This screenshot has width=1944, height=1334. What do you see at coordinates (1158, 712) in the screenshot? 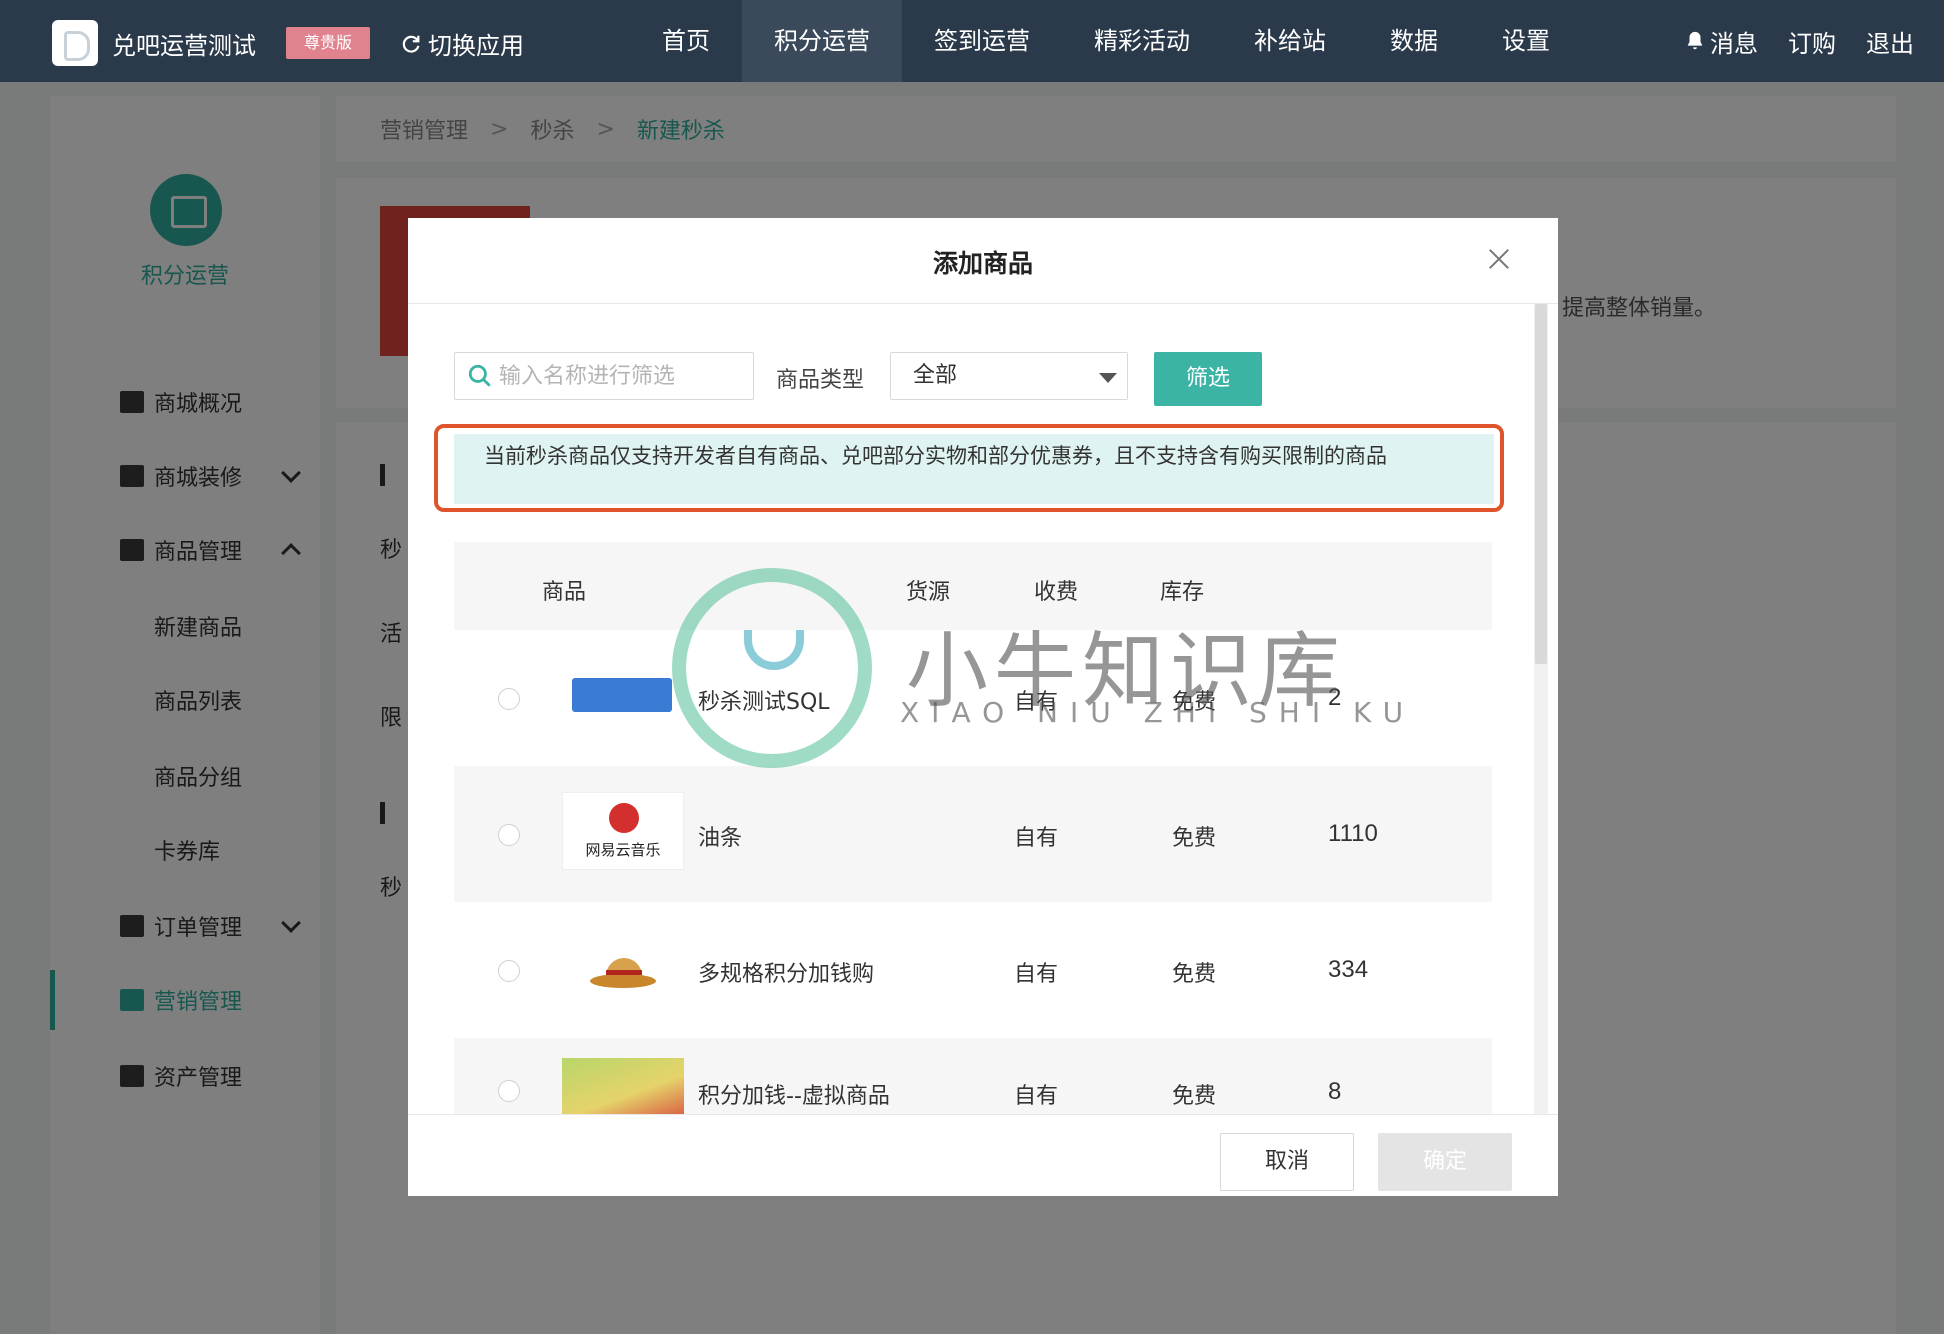
I see `watermark-subtext: XIAO NIU ZHI SHI KU` at bounding box center [1158, 712].